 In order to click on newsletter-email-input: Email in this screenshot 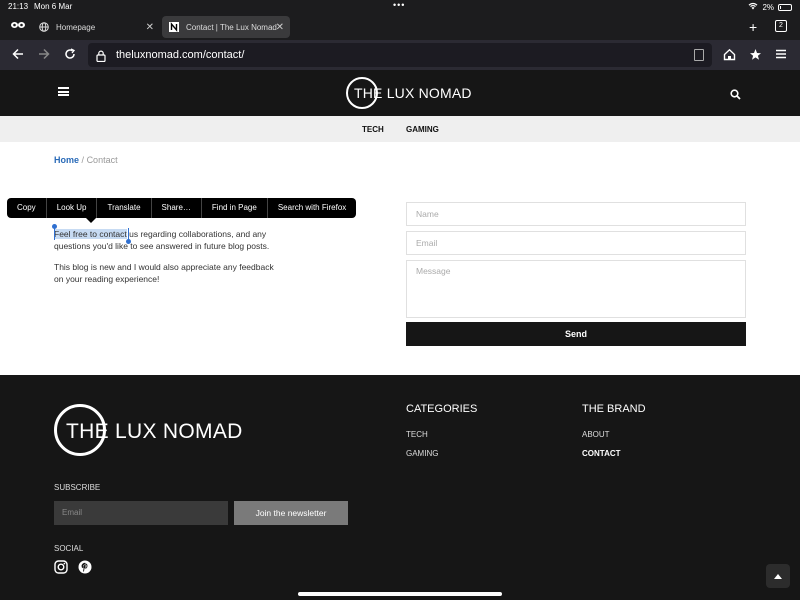, I will do `click(141, 513)`.